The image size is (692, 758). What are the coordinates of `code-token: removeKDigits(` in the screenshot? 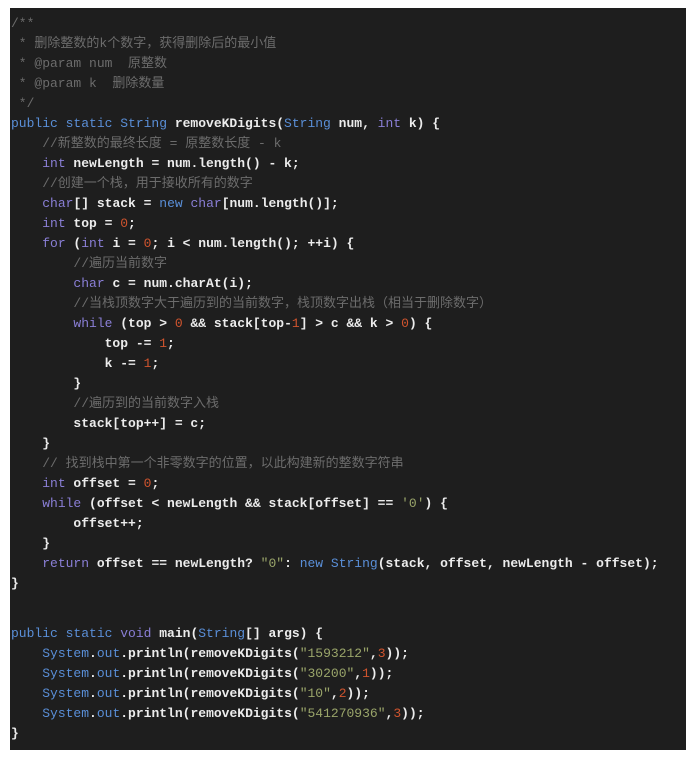 It's located at (229, 123).